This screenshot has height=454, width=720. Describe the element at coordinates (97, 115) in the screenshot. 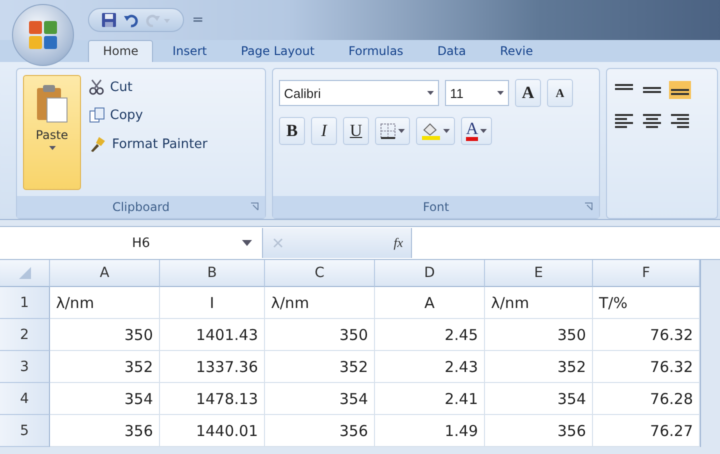

I see `copy-icon` at that location.